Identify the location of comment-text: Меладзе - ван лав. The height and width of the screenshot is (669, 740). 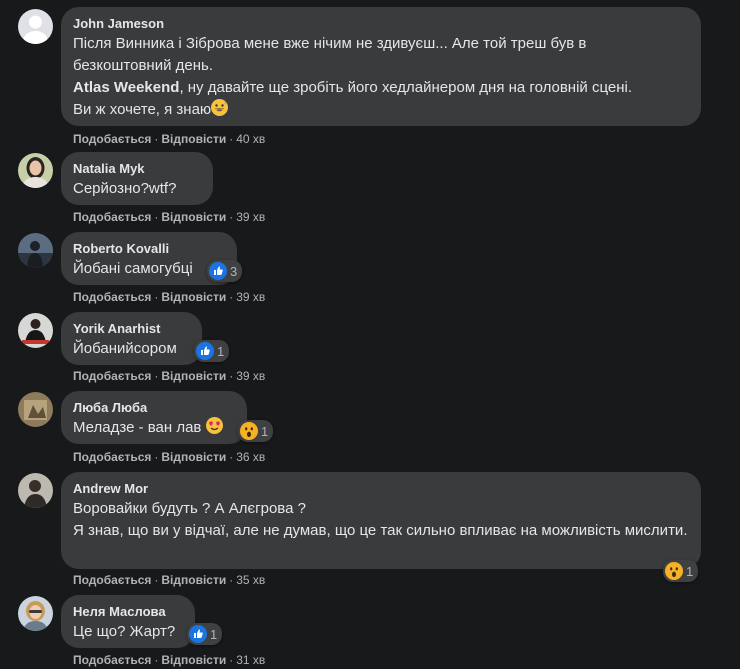
(154, 428).